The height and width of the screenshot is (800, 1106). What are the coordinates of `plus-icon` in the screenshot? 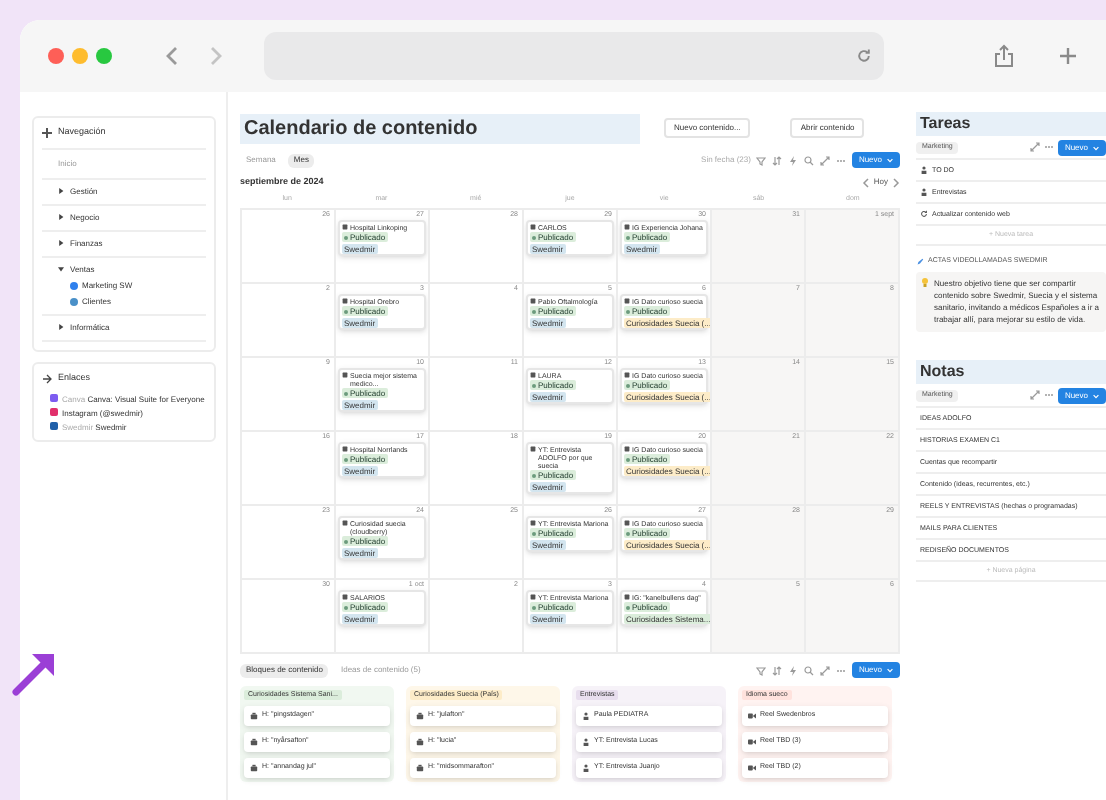 It's located at (1068, 56).